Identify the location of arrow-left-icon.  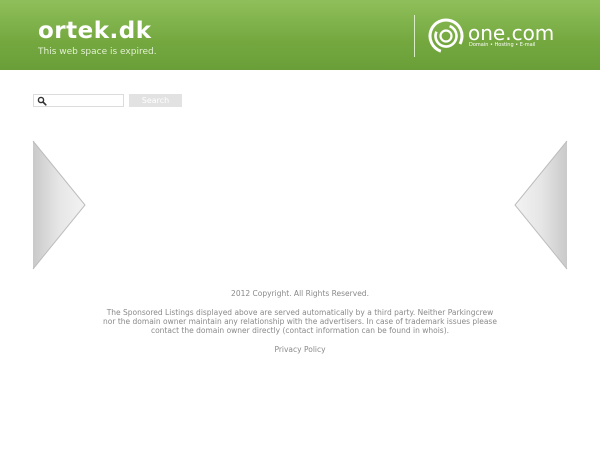
(59, 205).